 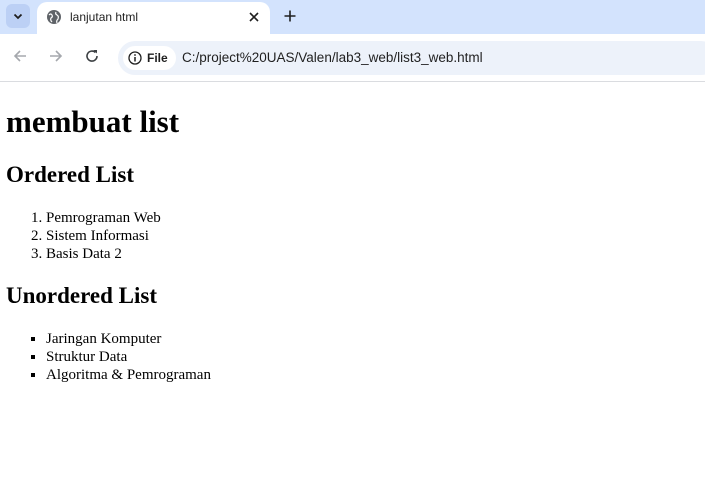 I want to click on list-item: Algoritma & Pemrograman, so click(x=128, y=375).